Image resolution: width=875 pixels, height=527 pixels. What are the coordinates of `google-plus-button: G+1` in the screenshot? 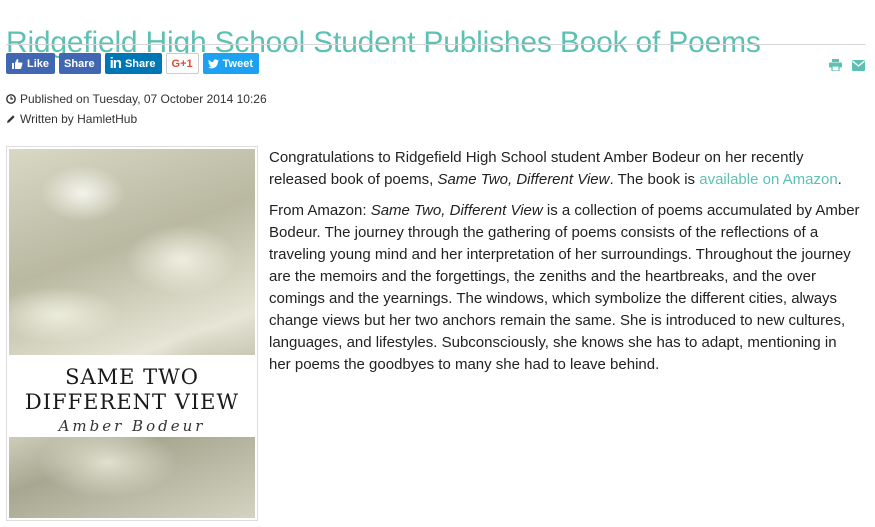 It's located at (182, 63).